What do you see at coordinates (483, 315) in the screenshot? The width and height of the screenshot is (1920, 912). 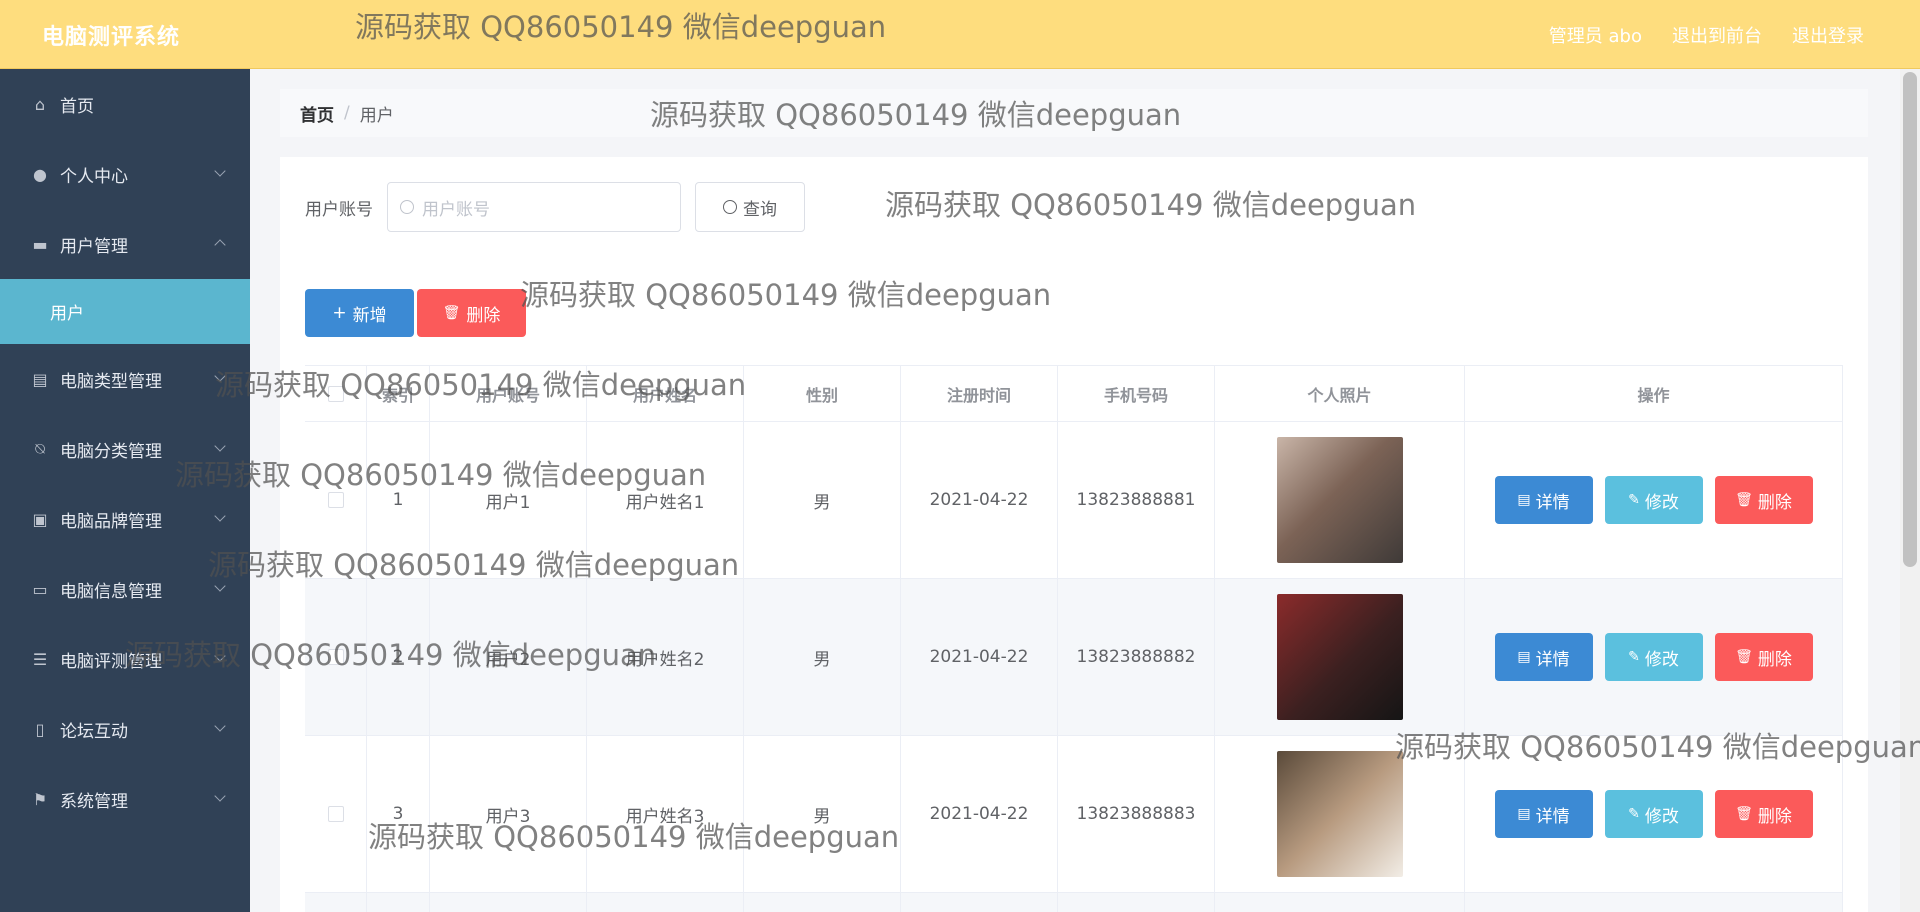 I see `delete-button-label: 删除` at bounding box center [483, 315].